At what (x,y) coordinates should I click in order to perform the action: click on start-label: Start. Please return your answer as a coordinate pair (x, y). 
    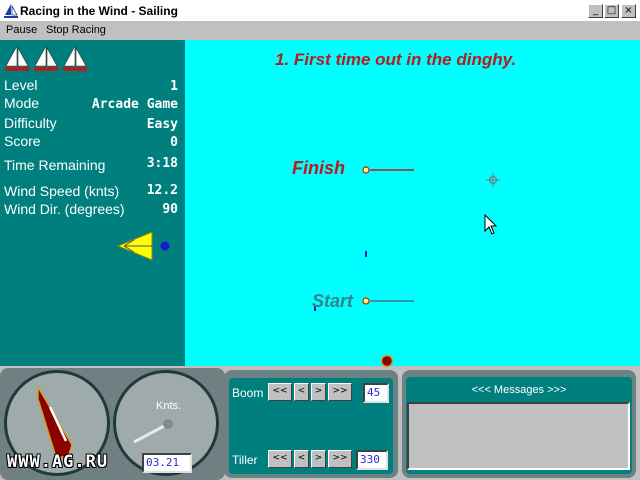
    Looking at the image, I should click on (333, 301).